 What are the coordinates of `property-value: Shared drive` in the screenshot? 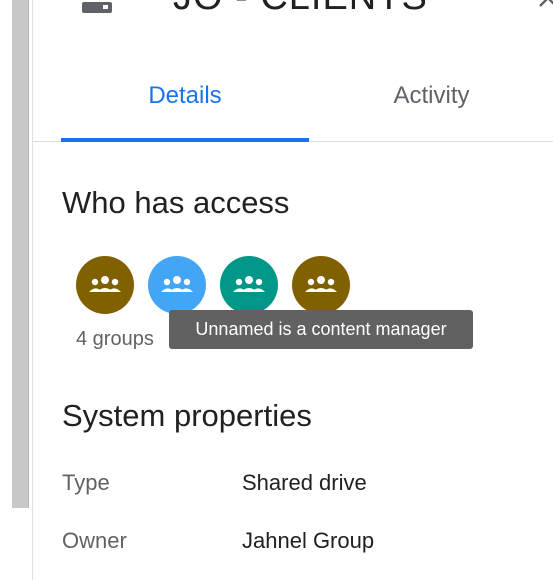 It's located at (304, 482).